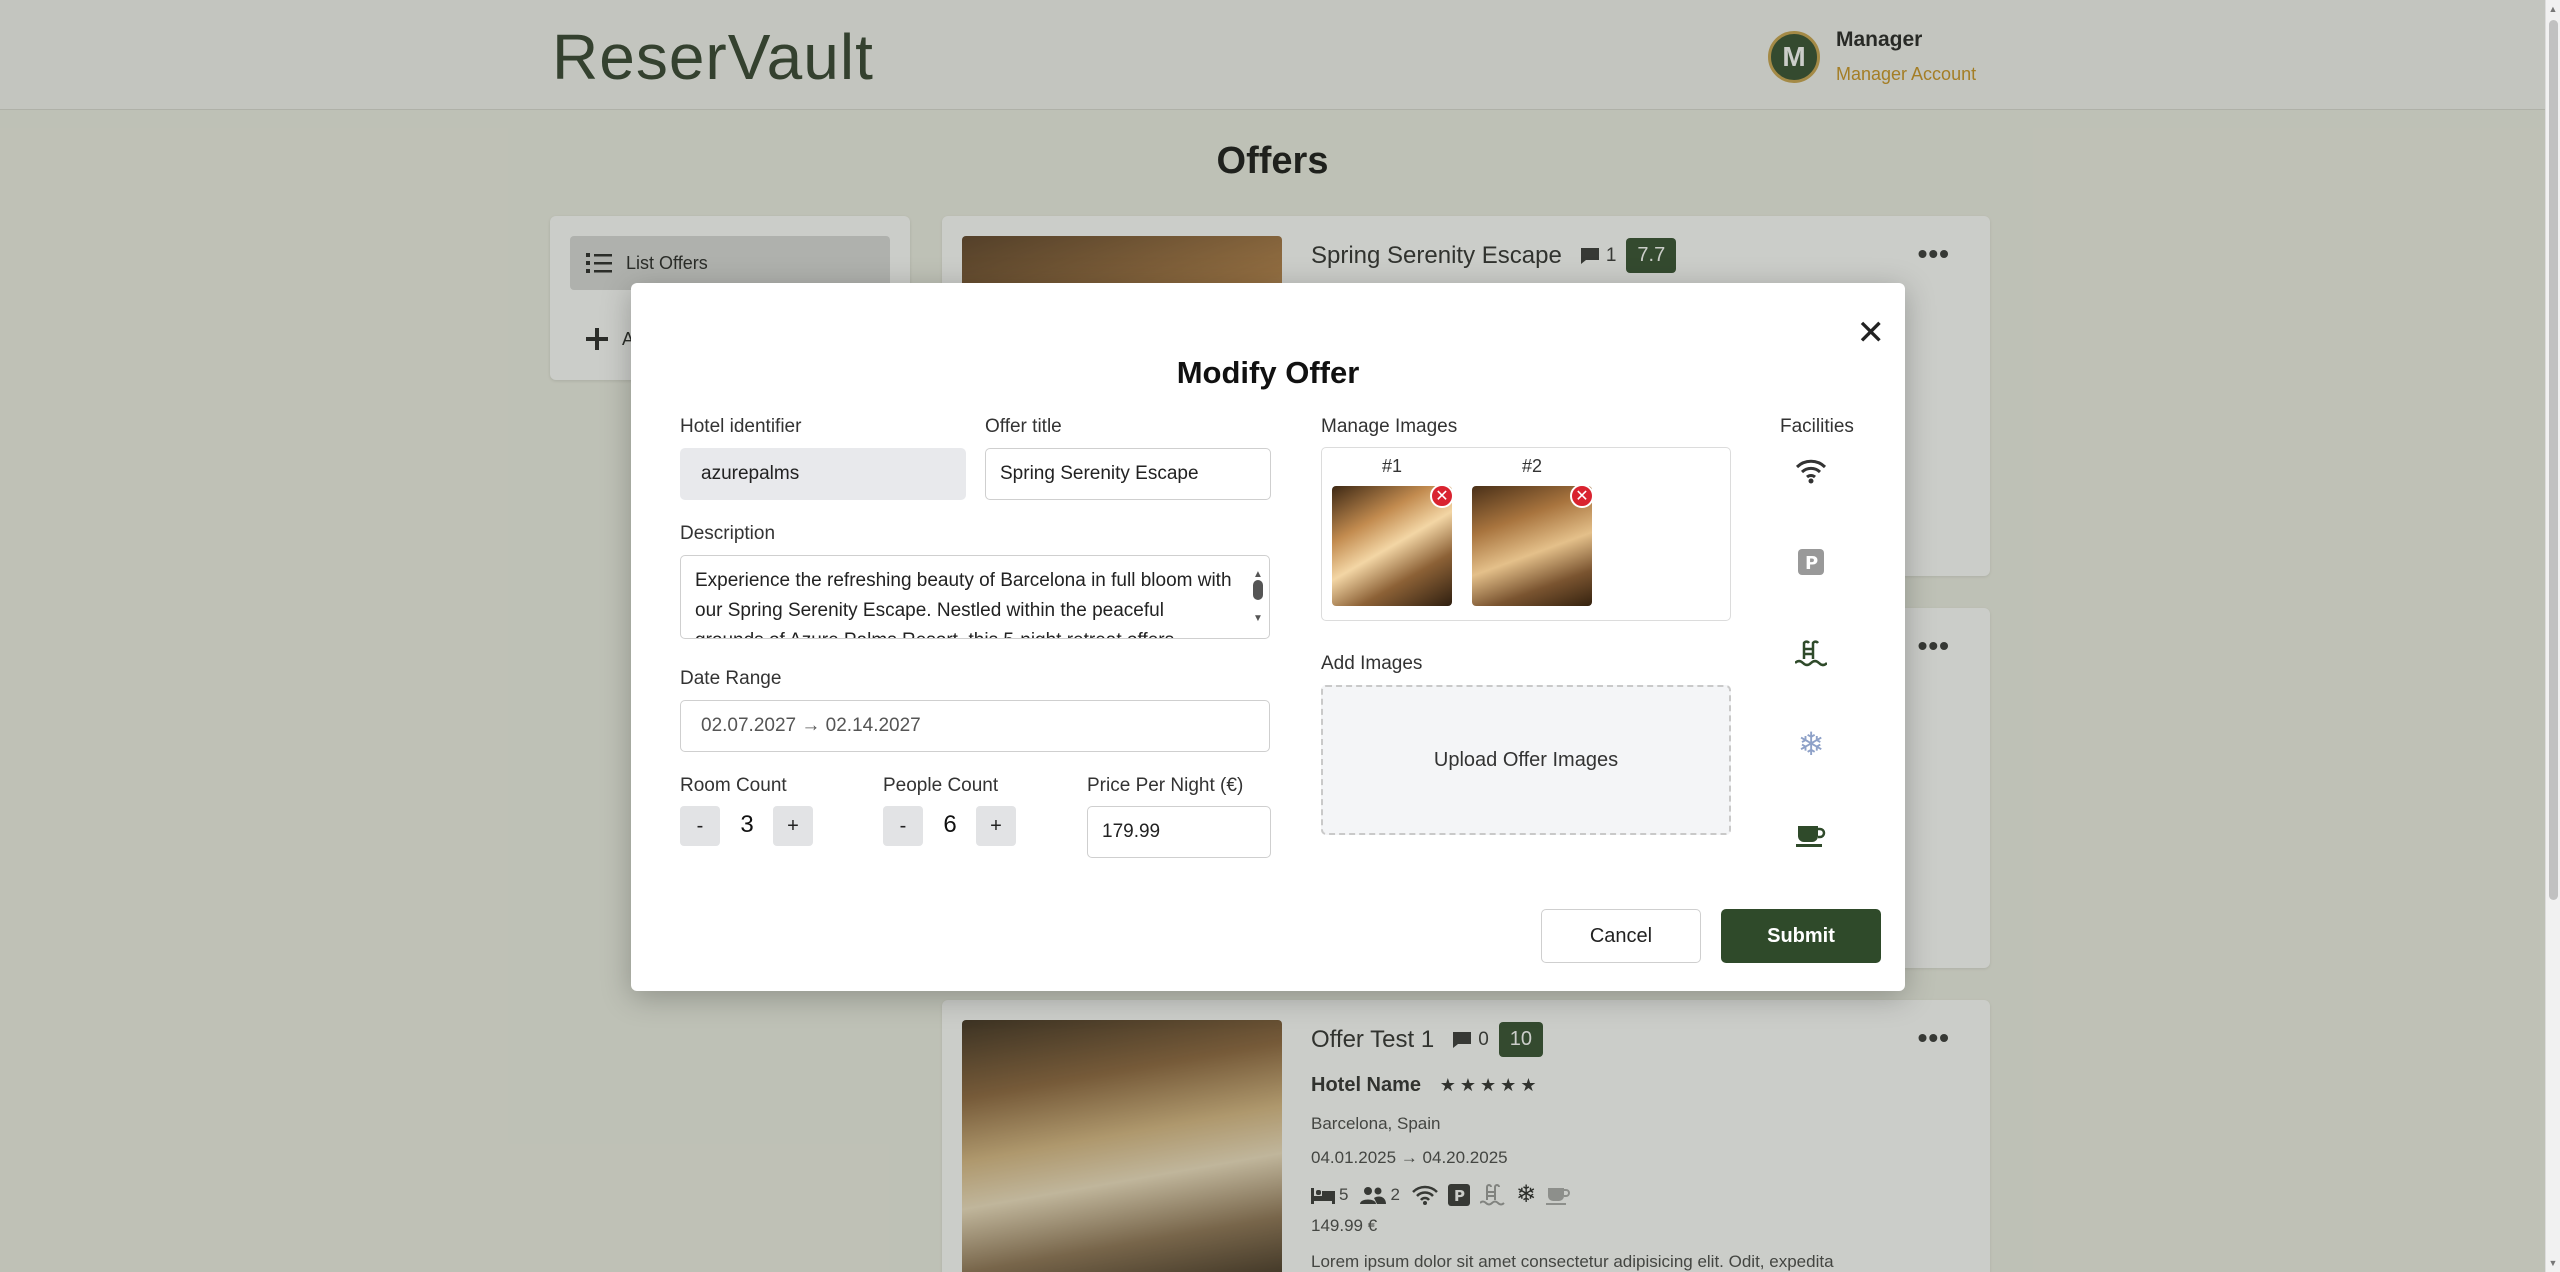 The width and height of the screenshot is (2560, 1272). What do you see at coordinates (1817, 426) in the screenshot?
I see `facilities-label: Facilities` at bounding box center [1817, 426].